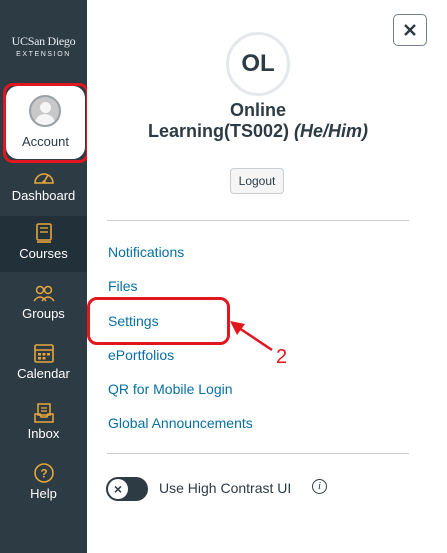 The width and height of the screenshot is (447, 553). I want to click on sidebar-item-groups: Groups, so click(43, 302).